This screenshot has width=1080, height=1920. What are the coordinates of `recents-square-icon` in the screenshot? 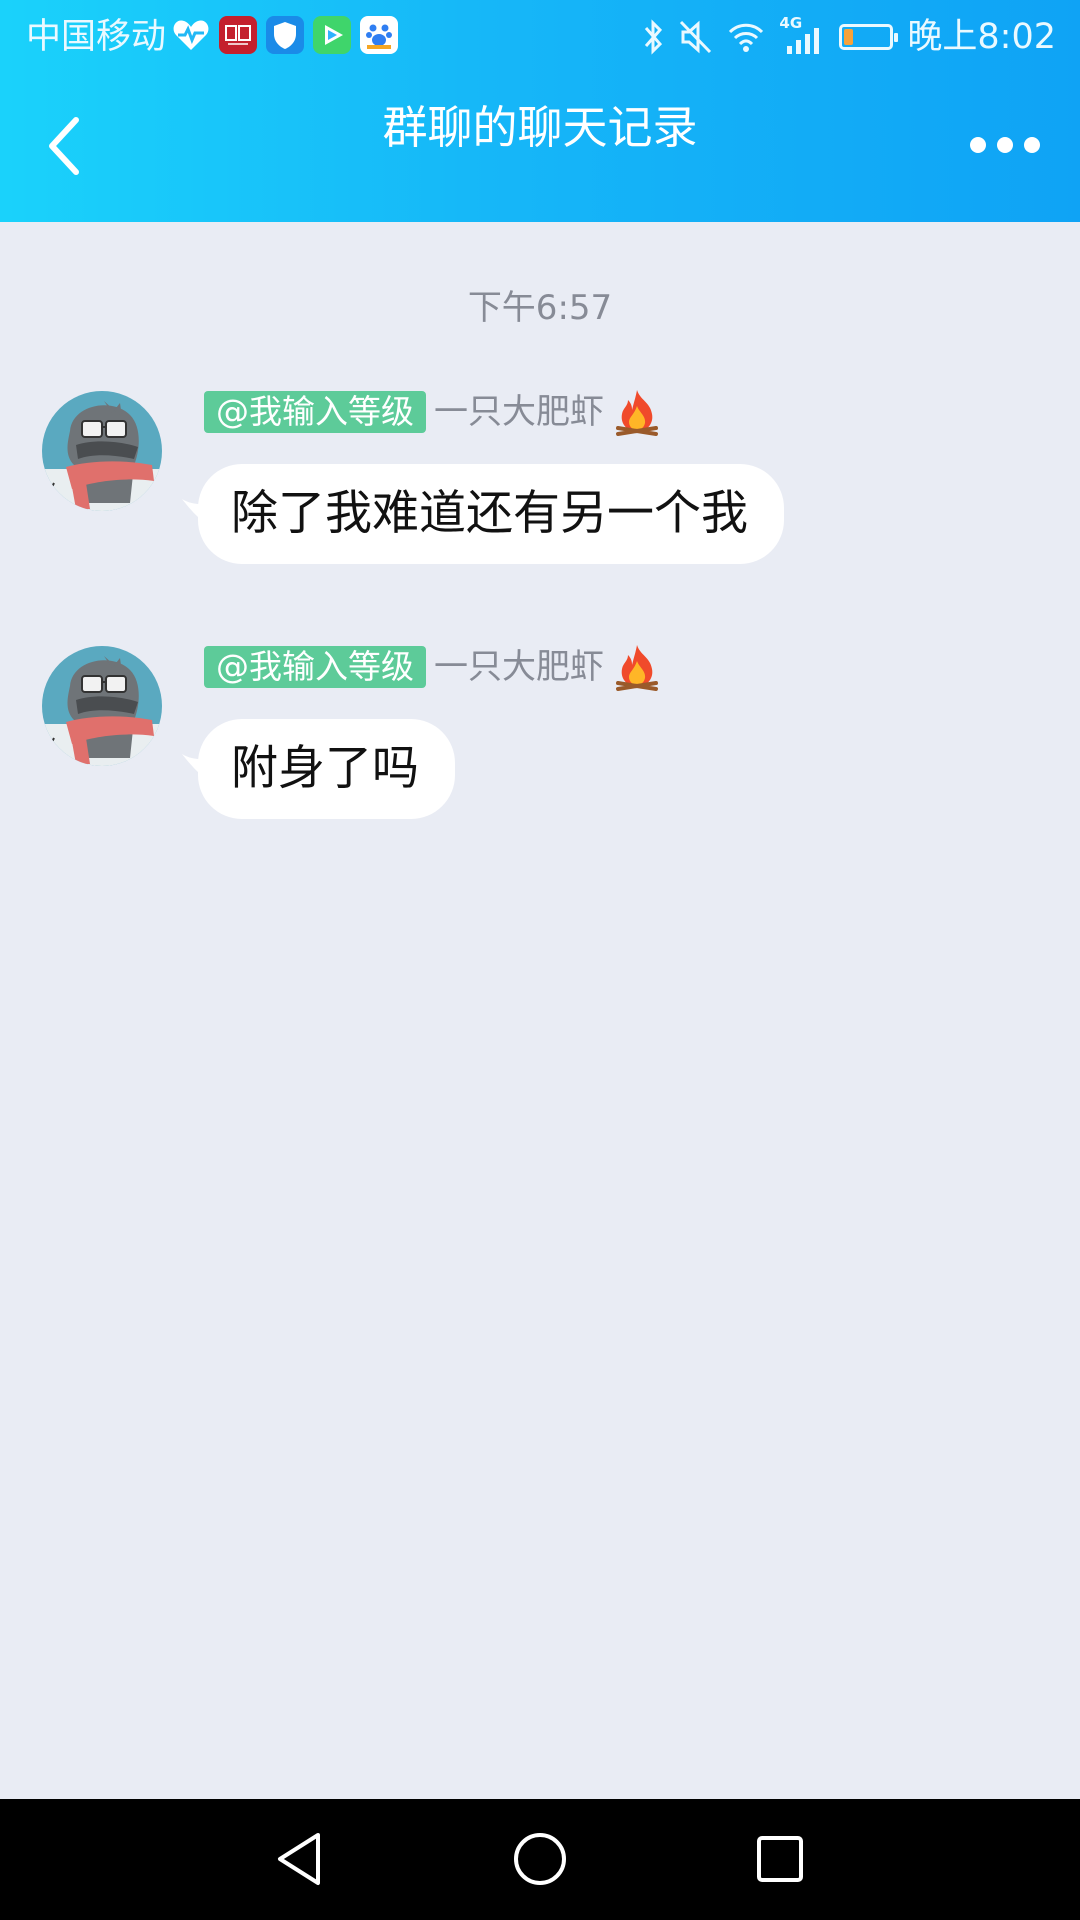 It's located at (780, 1859).